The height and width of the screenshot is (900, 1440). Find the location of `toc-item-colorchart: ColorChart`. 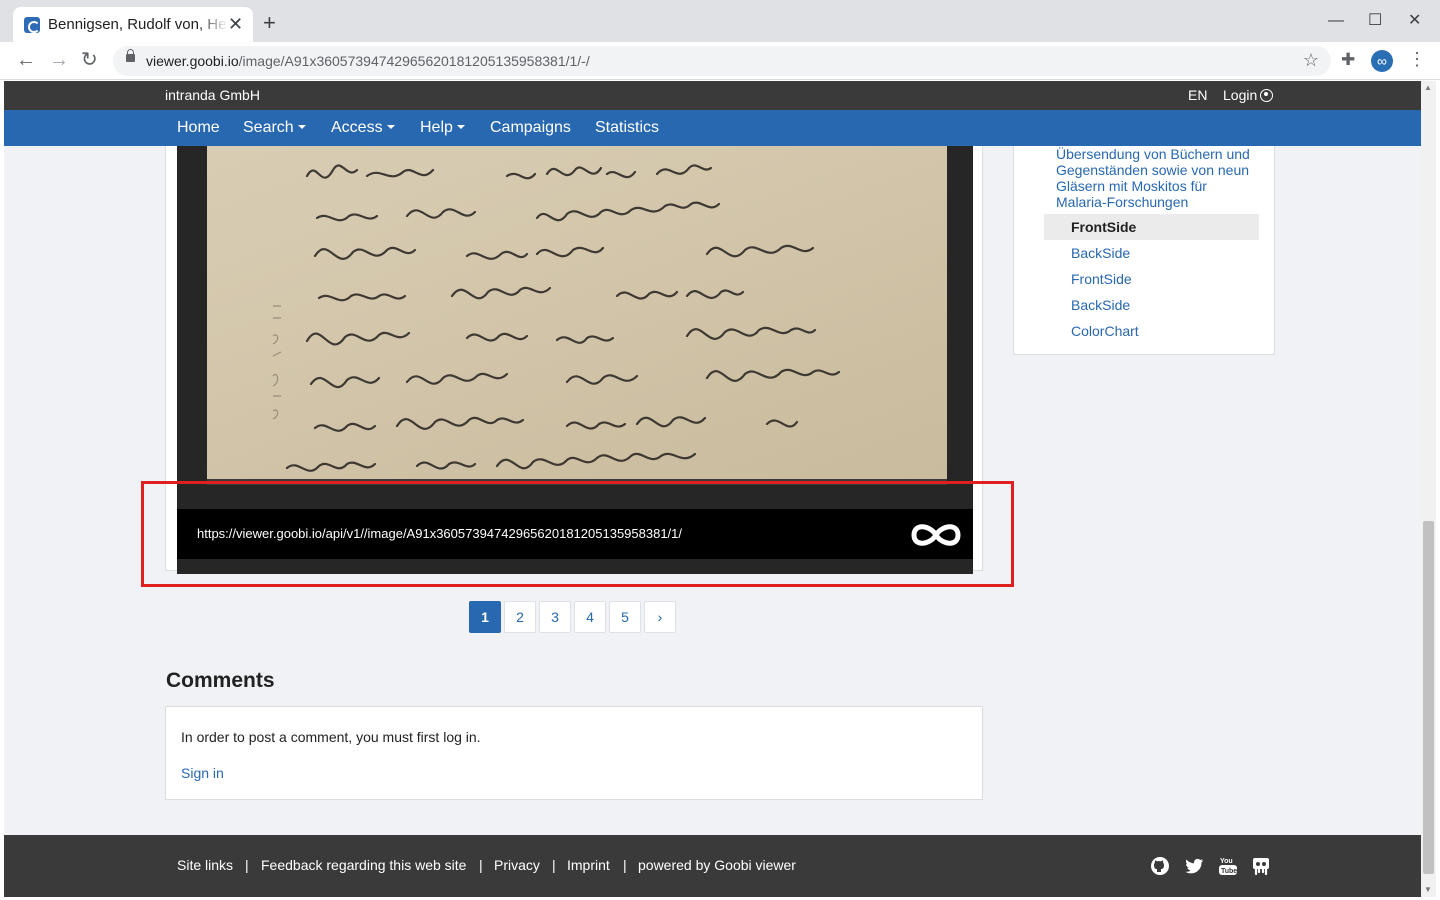

toc-item-colorchart: ColorChart is located at coordinates (1151, 331).